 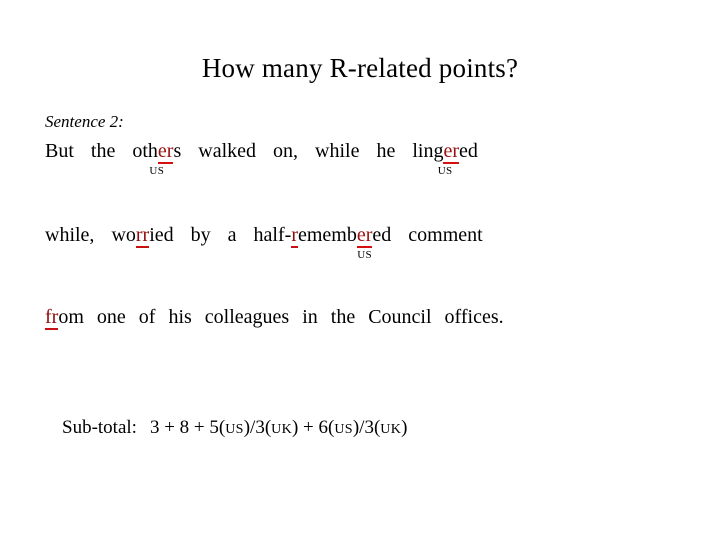 What do you see at coordinates (382, 235) in the screenshot?
I see `word-remembered-suffix: ed` at bounding box center [382, 235].